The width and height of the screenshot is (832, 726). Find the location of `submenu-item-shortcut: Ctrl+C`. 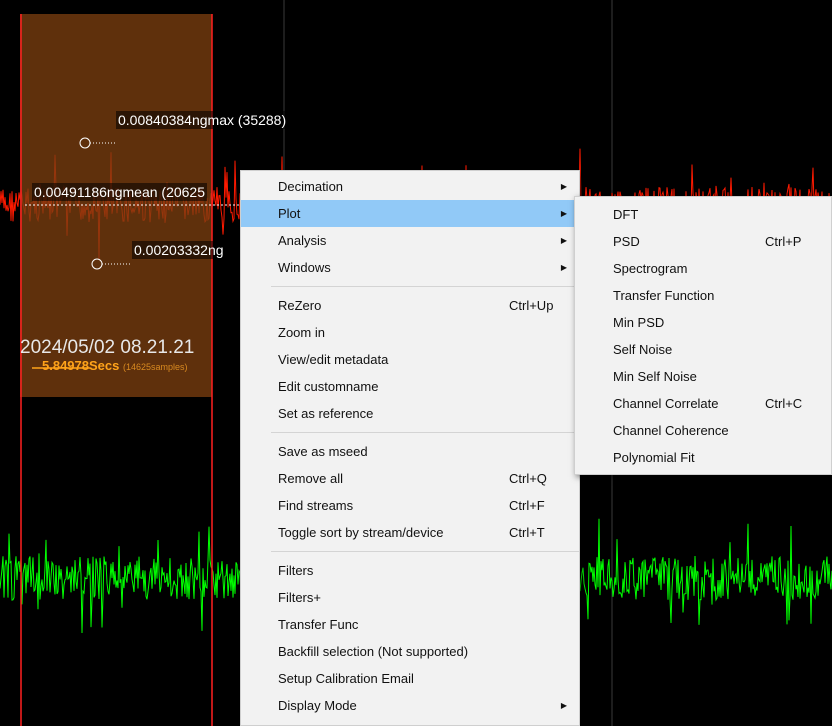

submenu-item-shortcut: Ctrl+C is located at coordinates (784, 403).